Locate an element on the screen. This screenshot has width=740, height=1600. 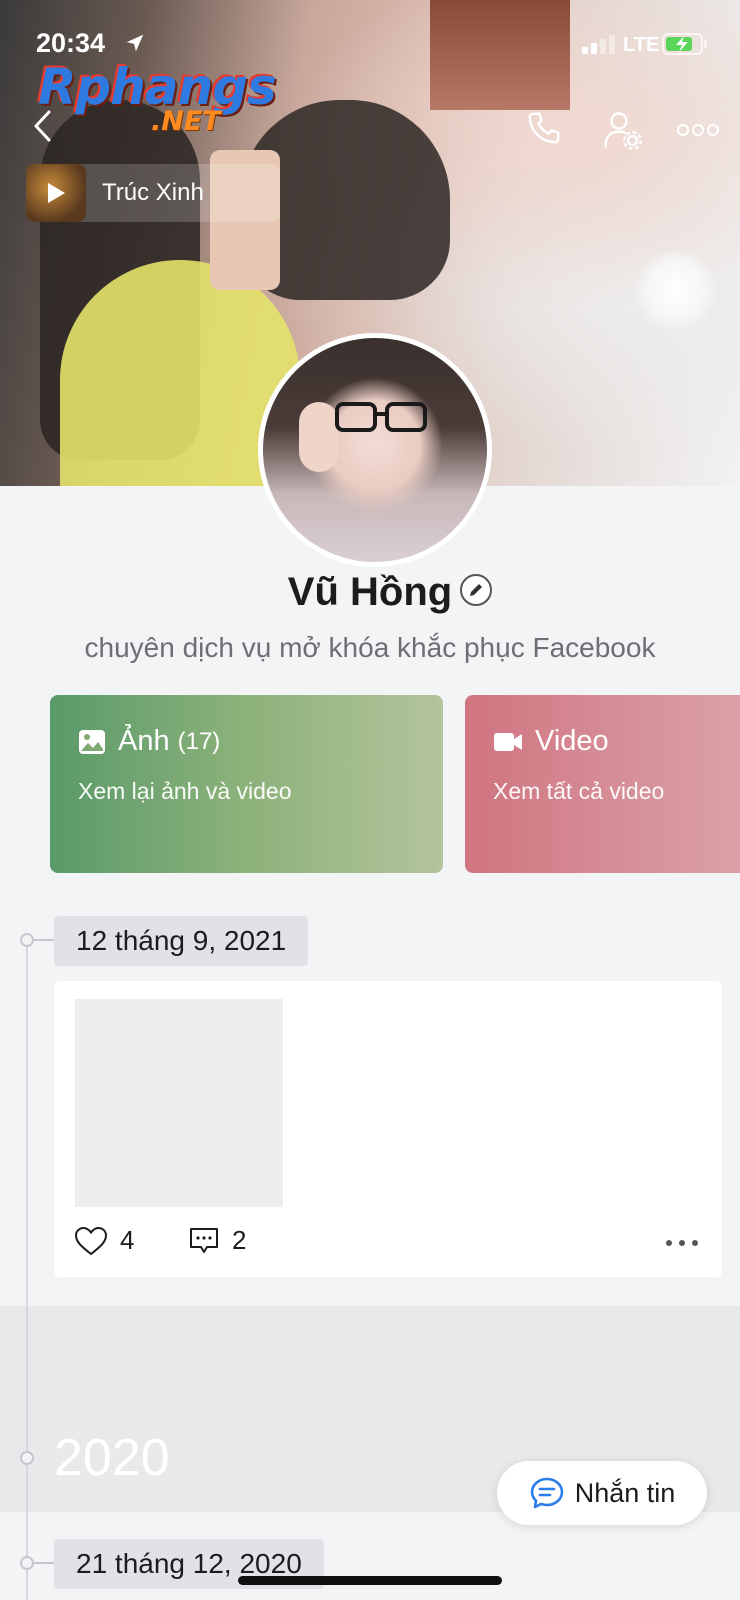
avatar is located at coordinates (375, 450).